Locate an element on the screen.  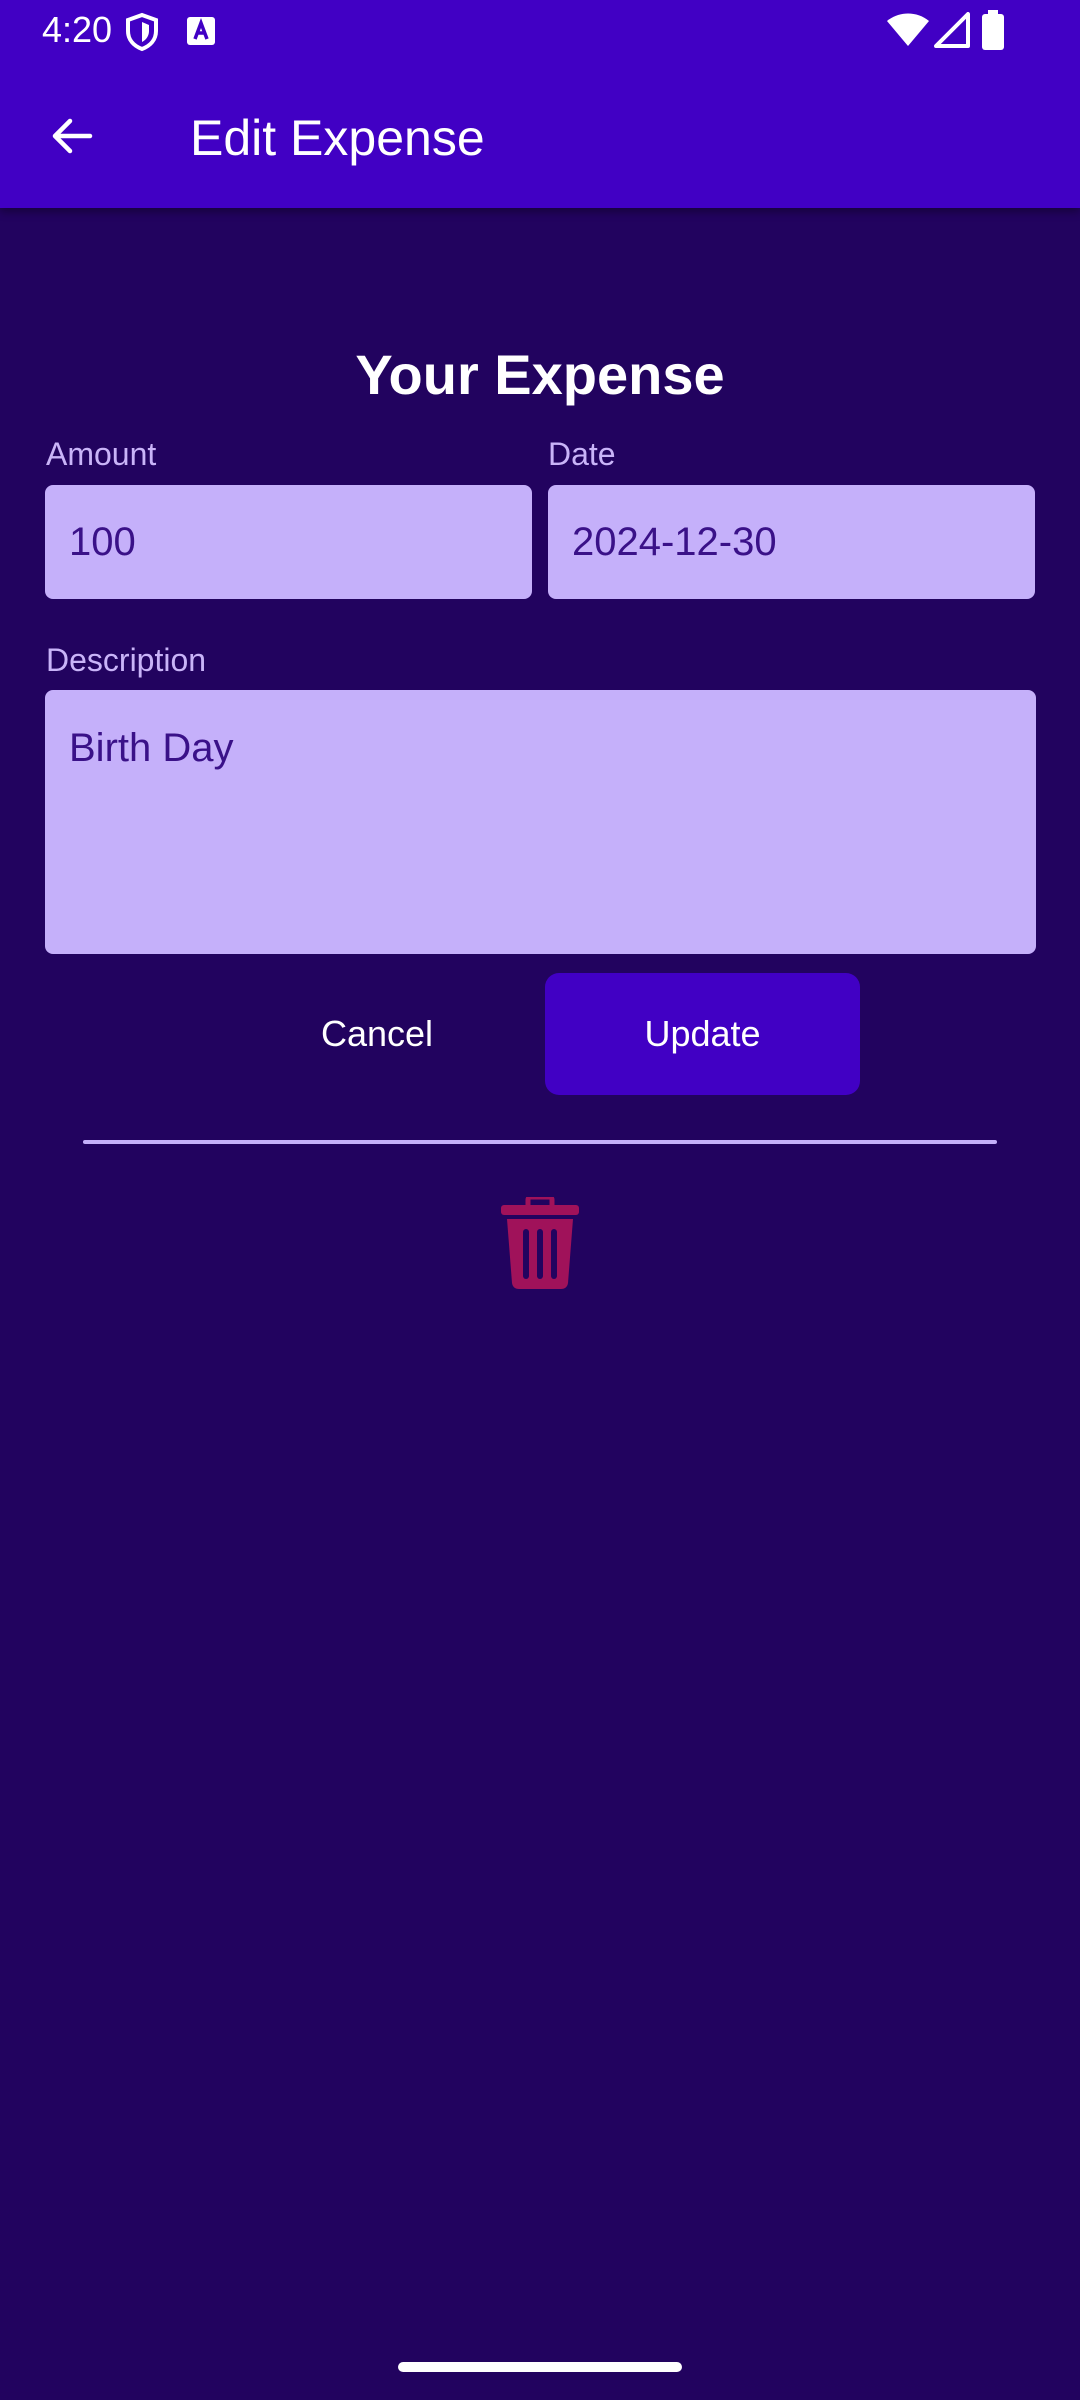
battery-icon is located at coordinates (993, 32).